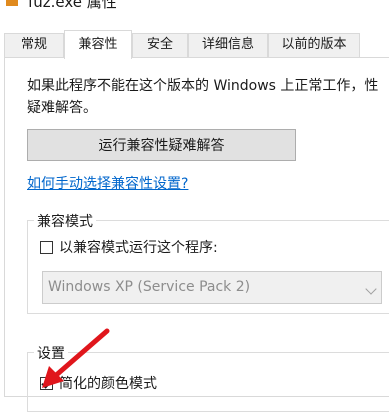  What do you see at coordinates (107, 183) in the screenshot?
I see `manual-compat-settings-link: 如何手动选择兼容性设置?` at bounding box center [107, 183].